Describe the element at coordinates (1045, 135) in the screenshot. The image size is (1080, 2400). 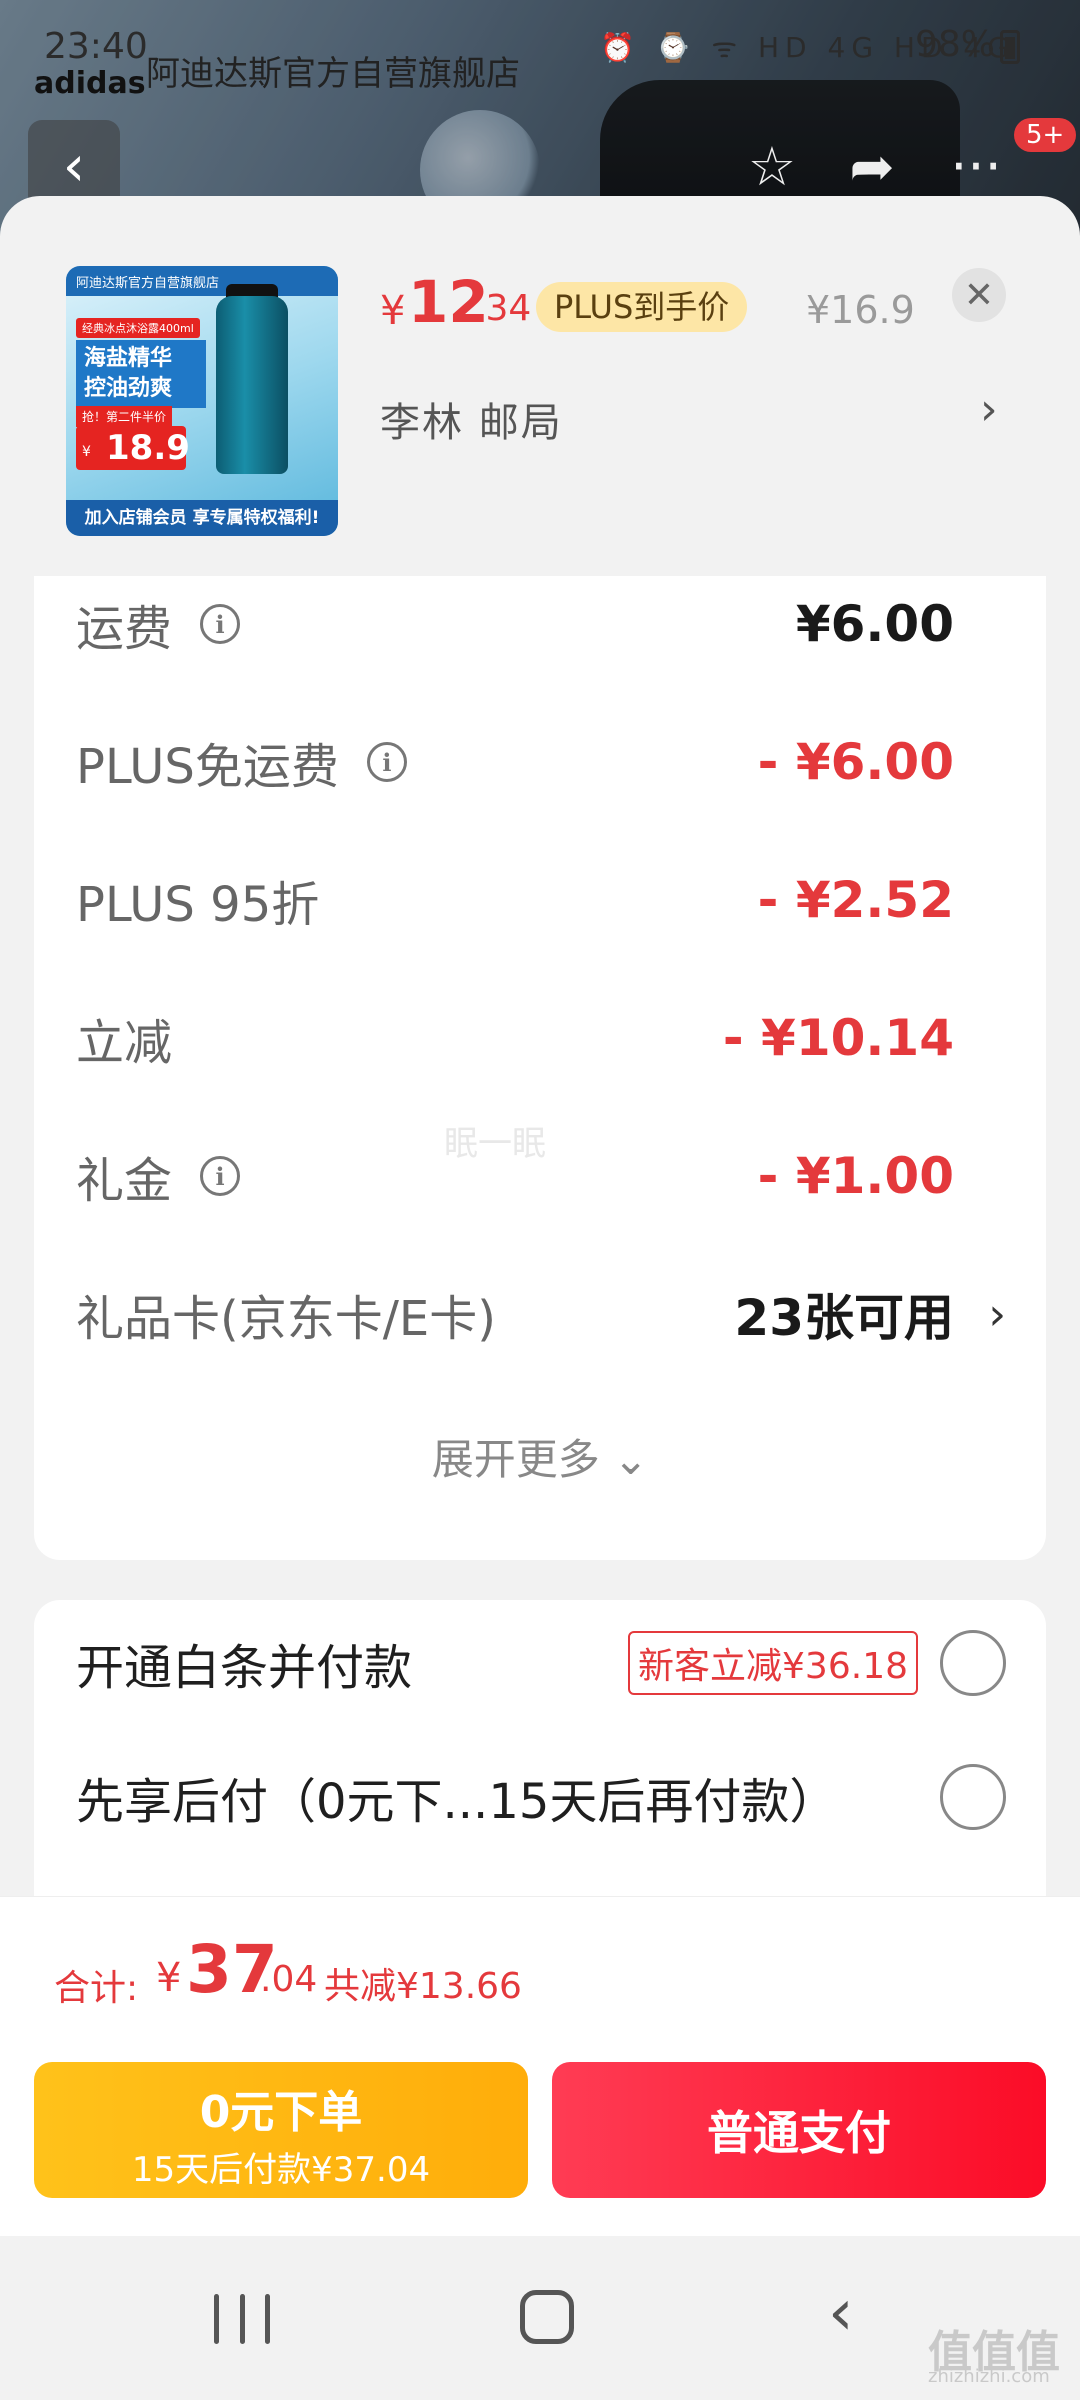
I see `notification-badge: 5+` at that location.